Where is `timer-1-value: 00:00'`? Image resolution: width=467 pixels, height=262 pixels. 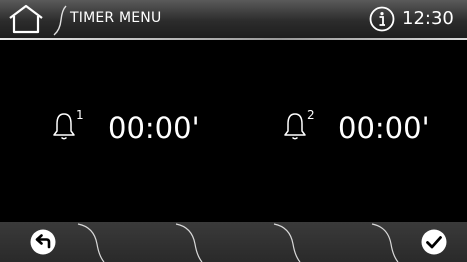
timer-1-value: 00:00' is located at coordinates (154, 128).